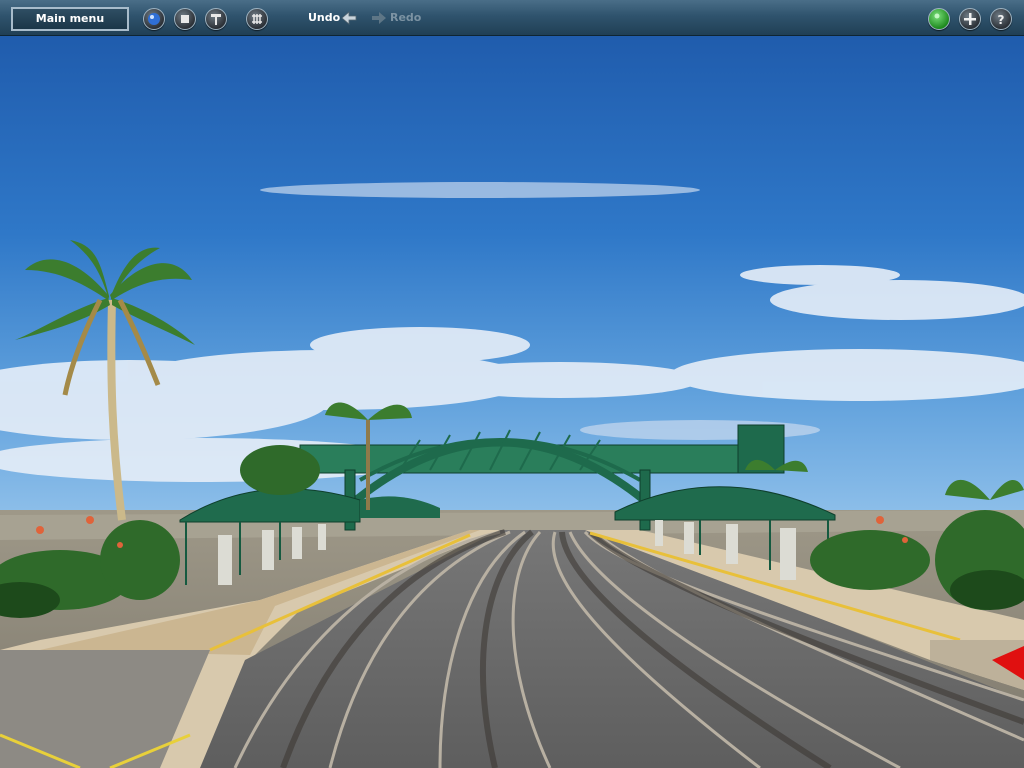  What do you see at coordinates (512, 18) in the screenshot?
I see `top-toolbar: Main menu Undo Redo ?` at bounding box center [512, 18].